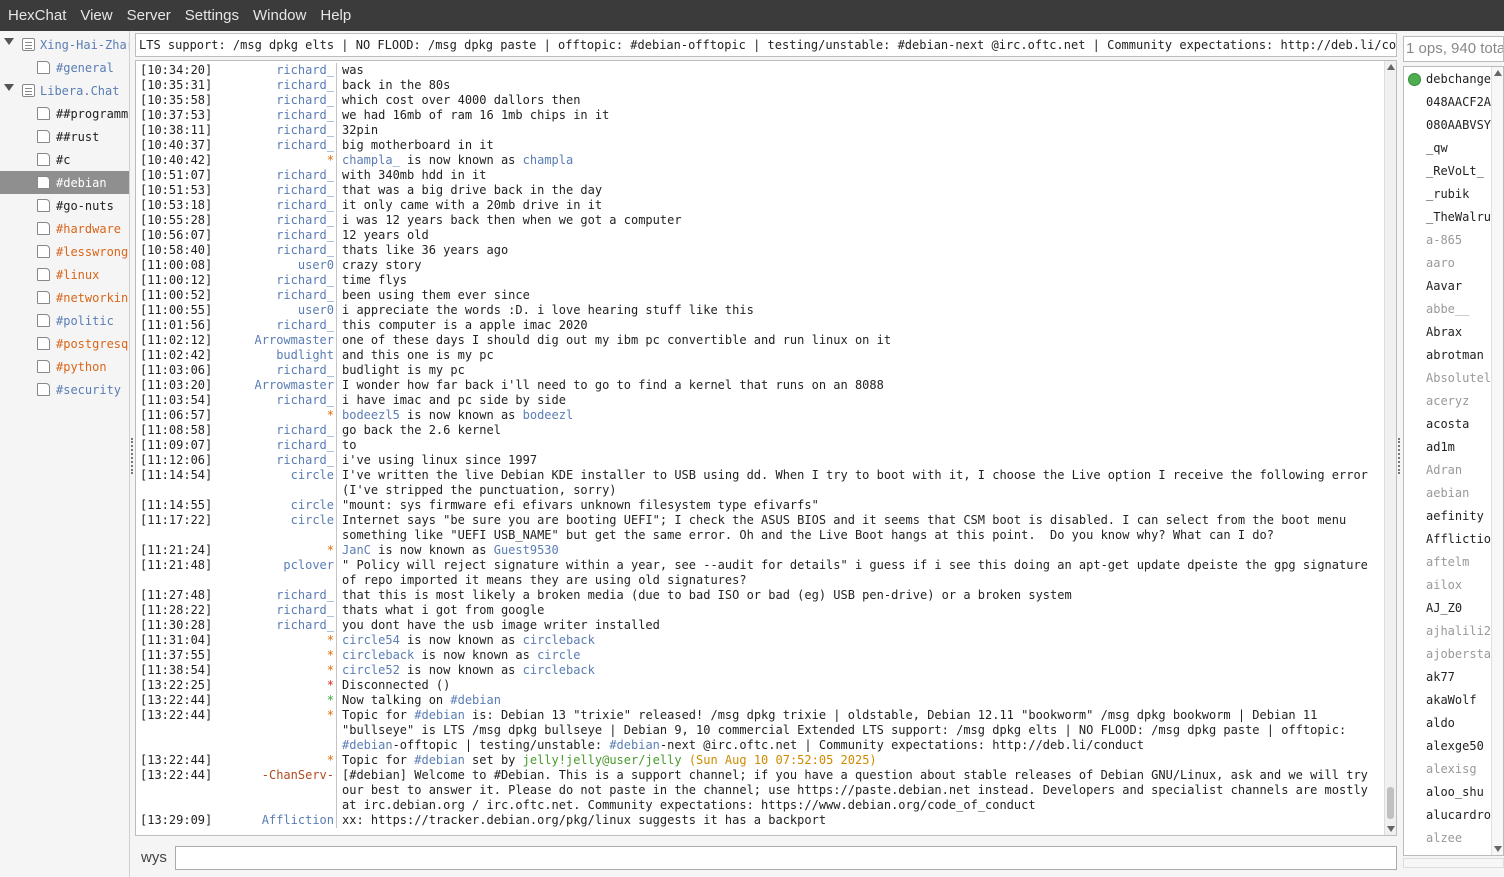 The height and width of the screenshot is (877, 1504). I want to click on channel-item: #debian, so click(64, 182).